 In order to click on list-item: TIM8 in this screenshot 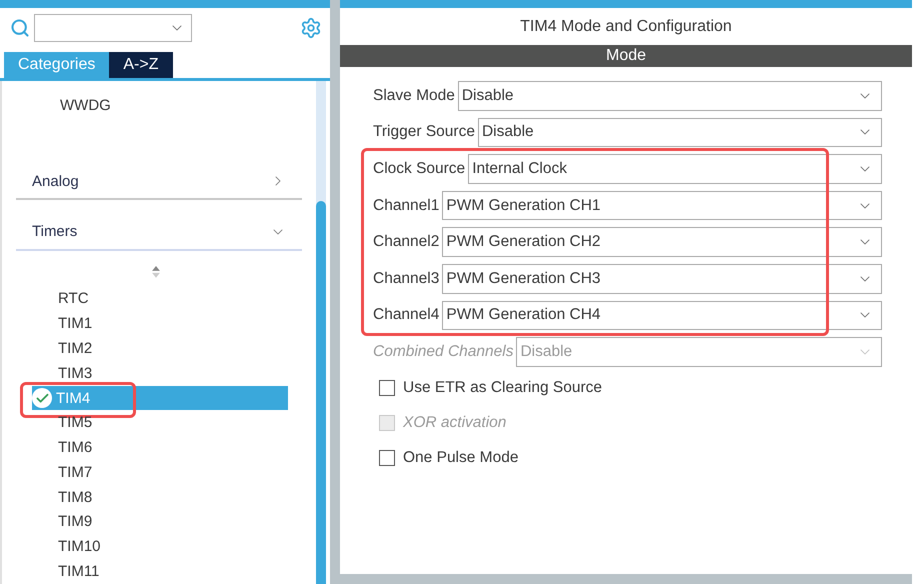, I will do `click(152, 497)`.